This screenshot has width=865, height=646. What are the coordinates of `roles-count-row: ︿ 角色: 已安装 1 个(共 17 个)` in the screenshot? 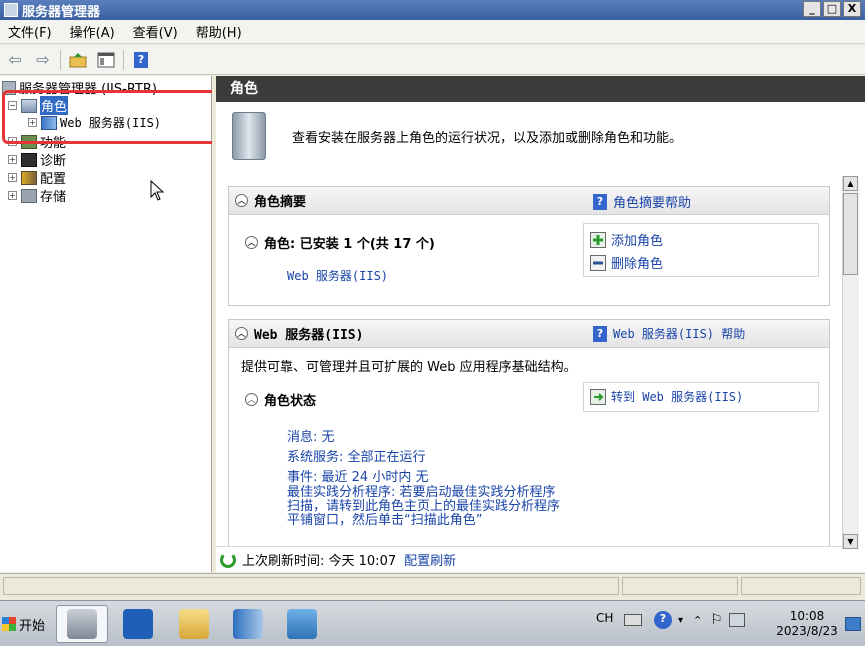 It's located at (340, 242).